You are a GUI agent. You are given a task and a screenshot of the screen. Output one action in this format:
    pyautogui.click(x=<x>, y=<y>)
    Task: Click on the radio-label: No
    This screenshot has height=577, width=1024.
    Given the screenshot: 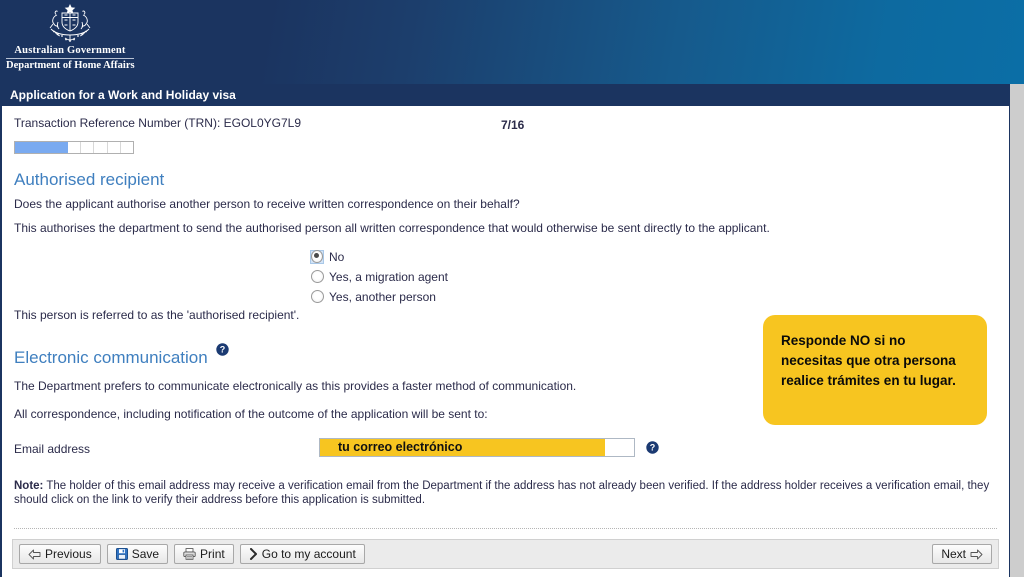 What is the action you would take?
    pyautogui.click(x=337, y=256)
    